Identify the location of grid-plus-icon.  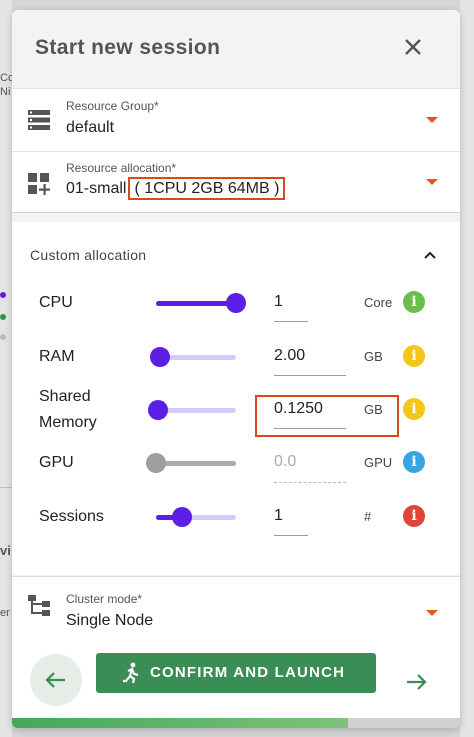
(39, 184).